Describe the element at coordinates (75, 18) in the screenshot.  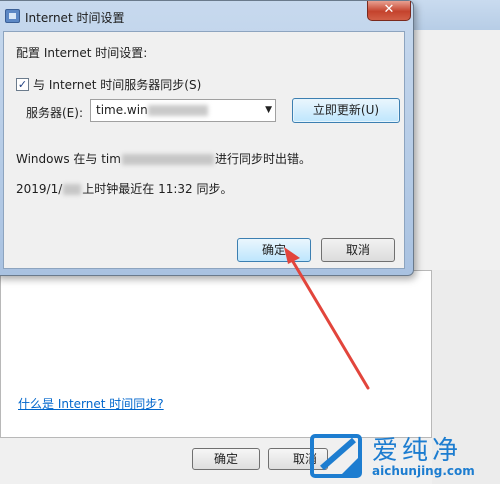
I see `dialog-title: Internet 时间设置` at that location.